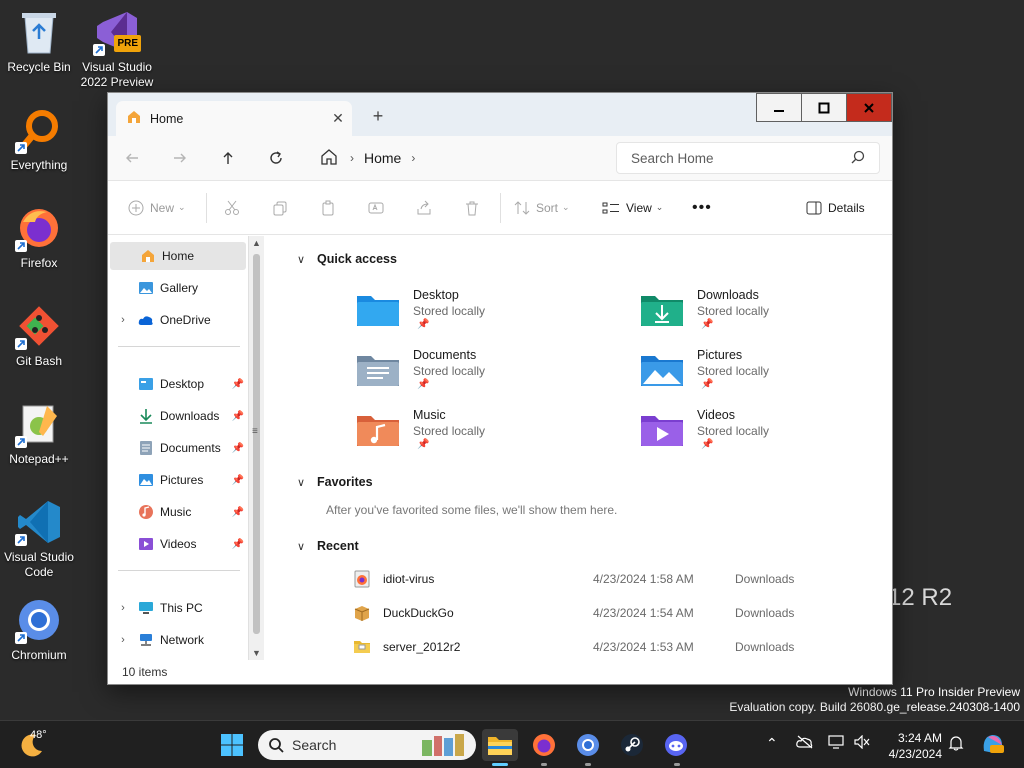 This screenshot has height=768, width=1024. I want to click on git-bash-icon, so click(39, 326).